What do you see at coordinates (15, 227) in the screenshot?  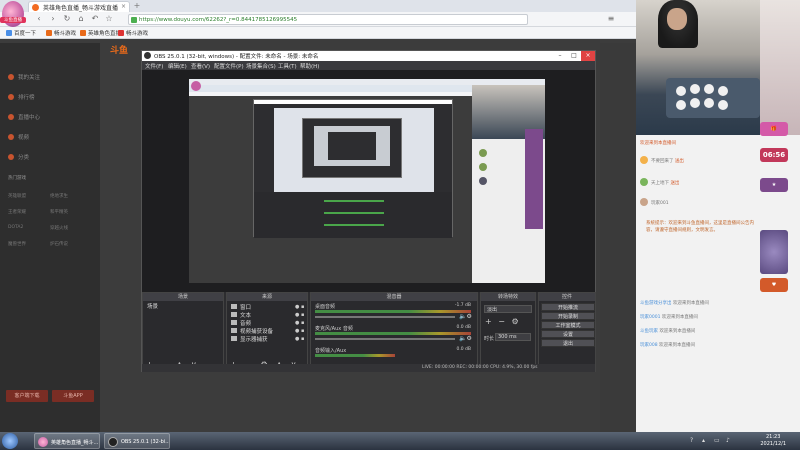 I see `sidebar-game: DOTA2` at bounding box center [15, 227].